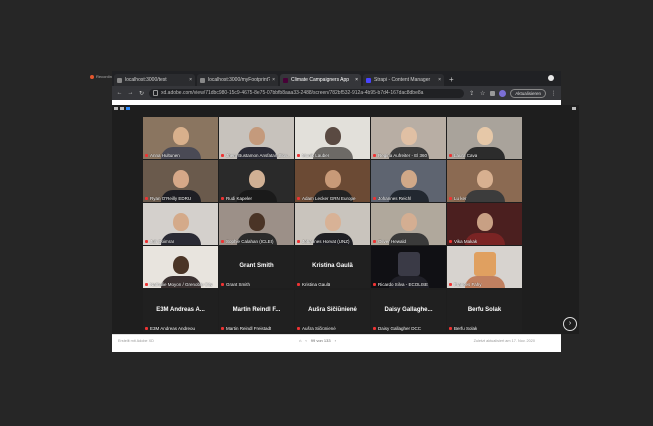  I want to click on tab-localhost-footprint: localhost:3000/myFootprint?n ×, so click(237, 80).